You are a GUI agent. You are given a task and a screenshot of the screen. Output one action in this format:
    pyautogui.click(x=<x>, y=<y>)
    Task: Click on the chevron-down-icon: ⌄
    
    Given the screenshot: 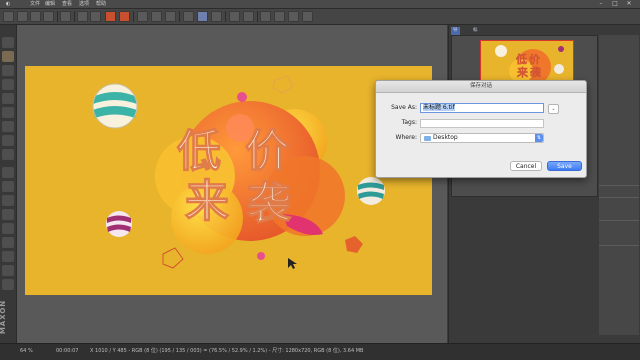 What is the action you would take?
    pyautogui.click(x=553, y=109)
    